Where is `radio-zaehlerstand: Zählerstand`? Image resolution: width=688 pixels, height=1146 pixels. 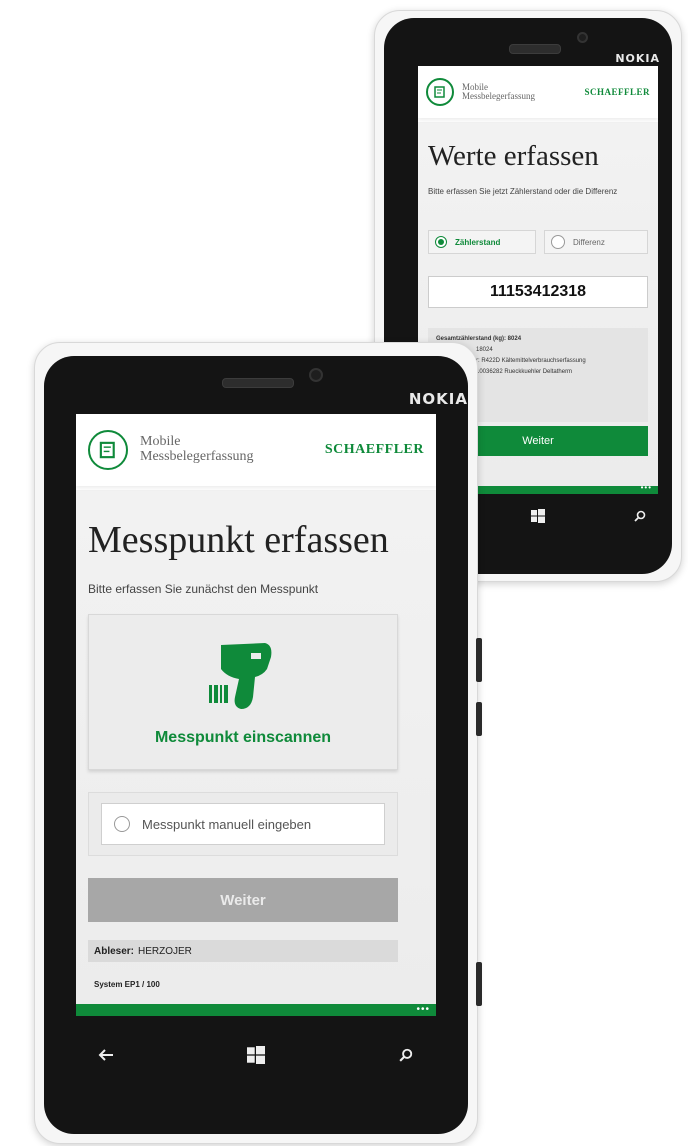
radio-zaehlerstand: Zählerstand is located at coordinates (482, 242).